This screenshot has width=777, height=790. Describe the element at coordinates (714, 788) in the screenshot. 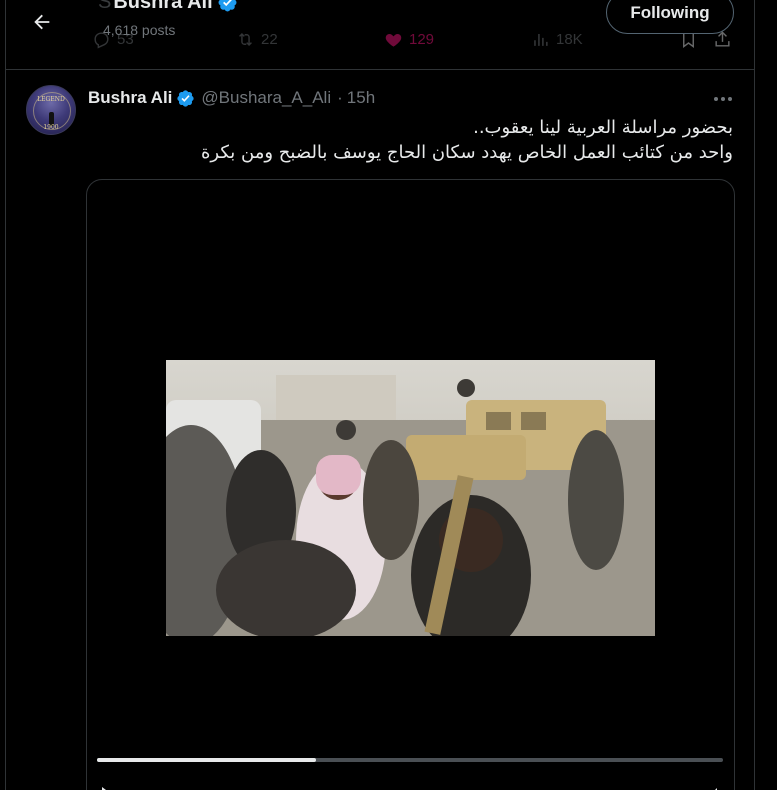

I see `volume-icon` at that location.